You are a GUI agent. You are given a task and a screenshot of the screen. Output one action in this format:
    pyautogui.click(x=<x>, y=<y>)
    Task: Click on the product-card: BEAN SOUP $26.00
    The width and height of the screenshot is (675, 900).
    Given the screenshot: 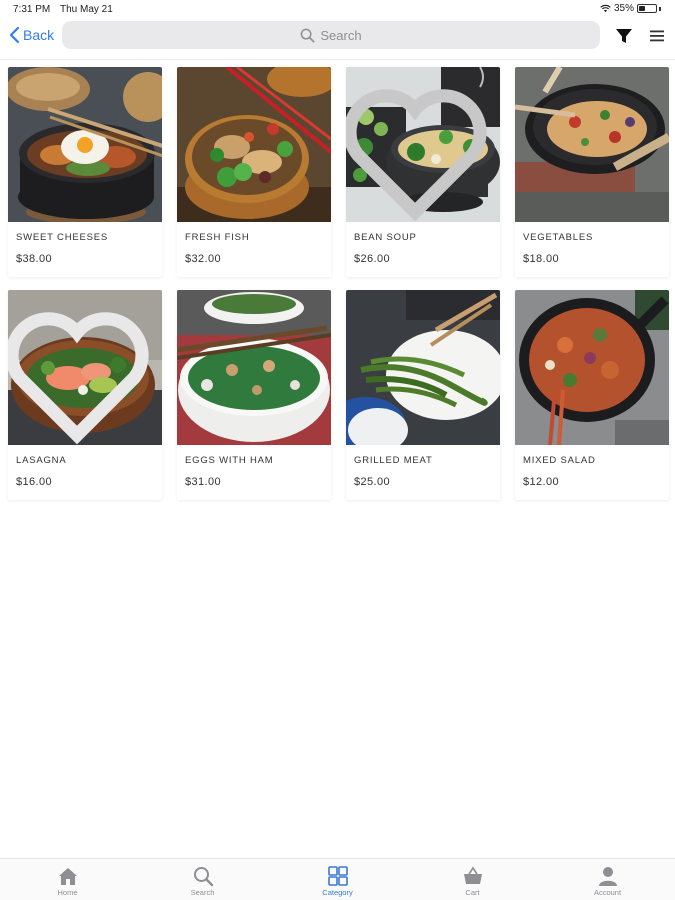 What is the action you would take?
    pyautogui.click(x=423, y=172)
    